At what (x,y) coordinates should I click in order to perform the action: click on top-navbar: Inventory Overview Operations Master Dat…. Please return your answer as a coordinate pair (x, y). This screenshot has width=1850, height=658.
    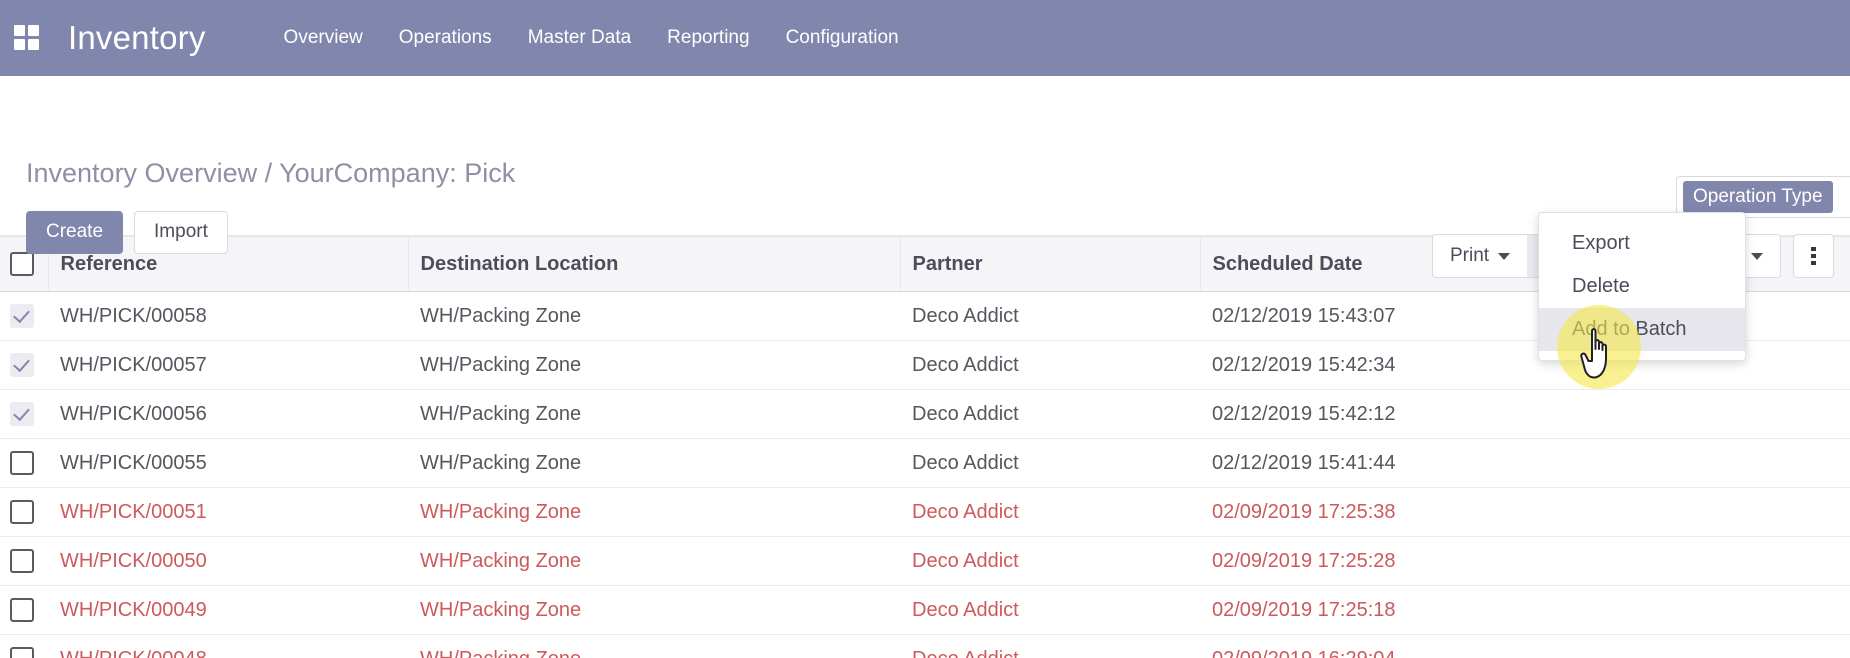
    Looking at the image, I should click on (925, 38).